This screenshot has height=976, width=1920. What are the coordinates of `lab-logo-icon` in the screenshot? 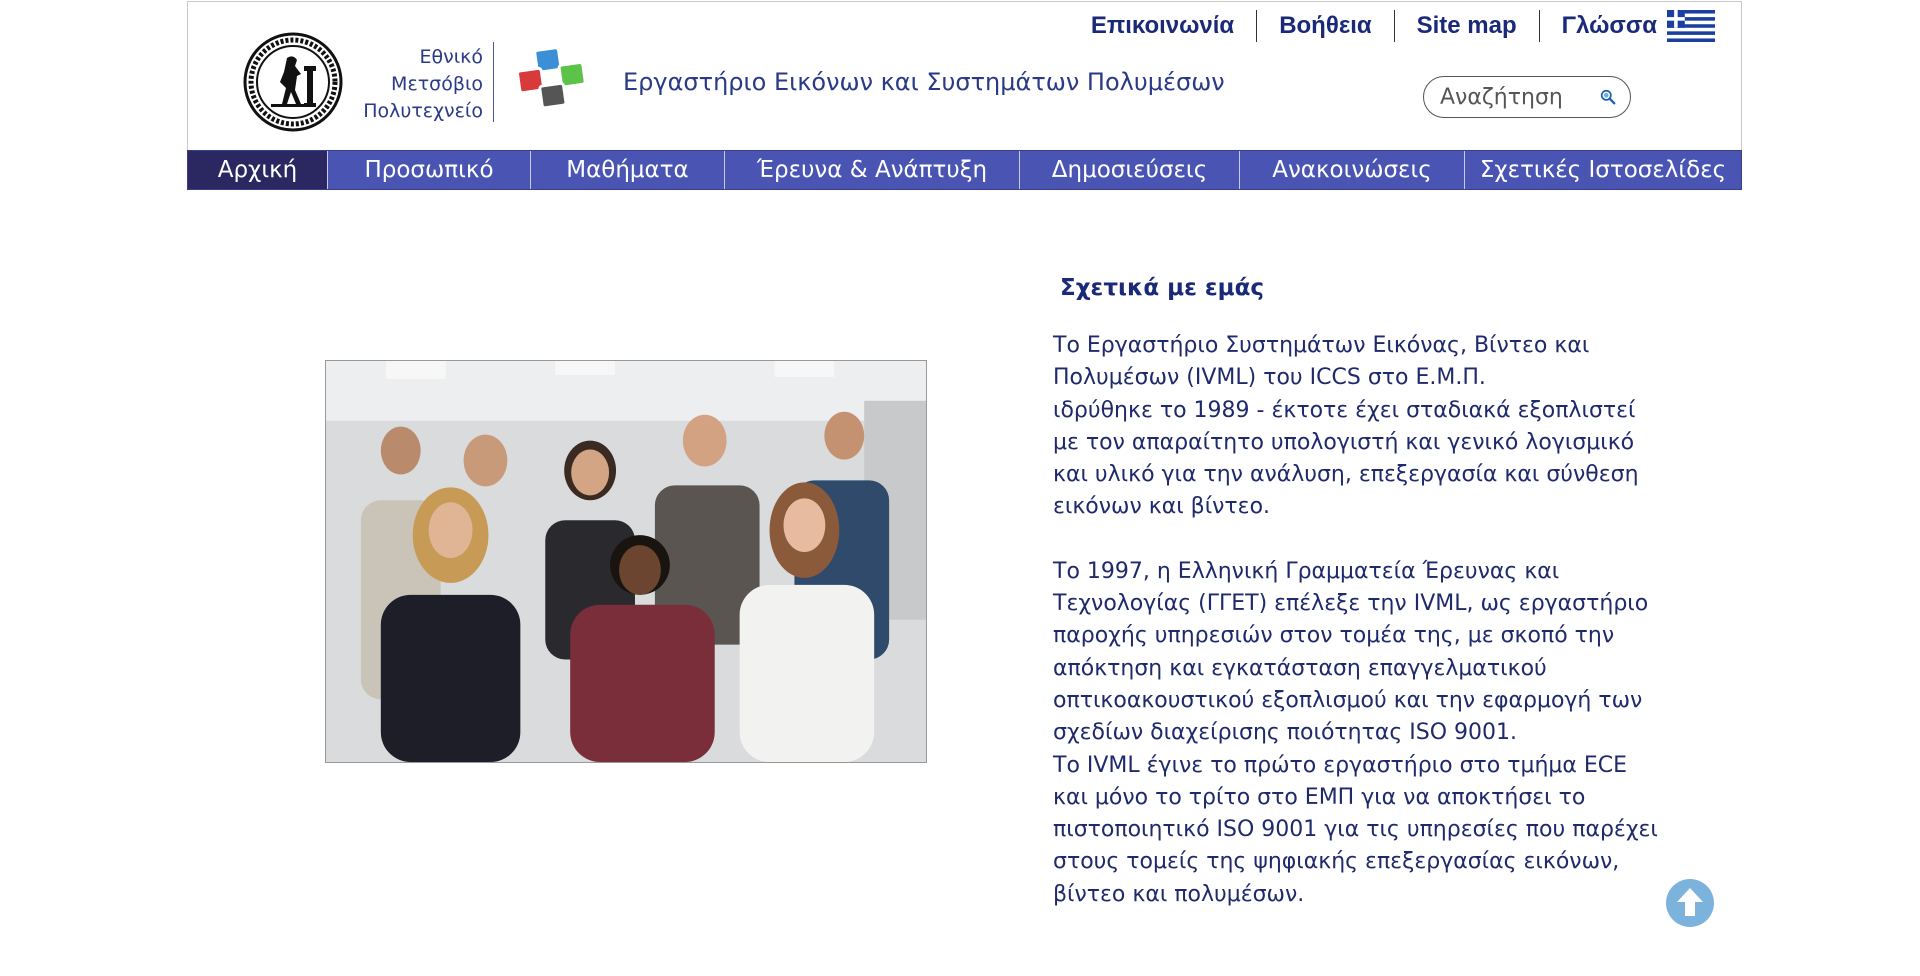 It's located at (556, 82).